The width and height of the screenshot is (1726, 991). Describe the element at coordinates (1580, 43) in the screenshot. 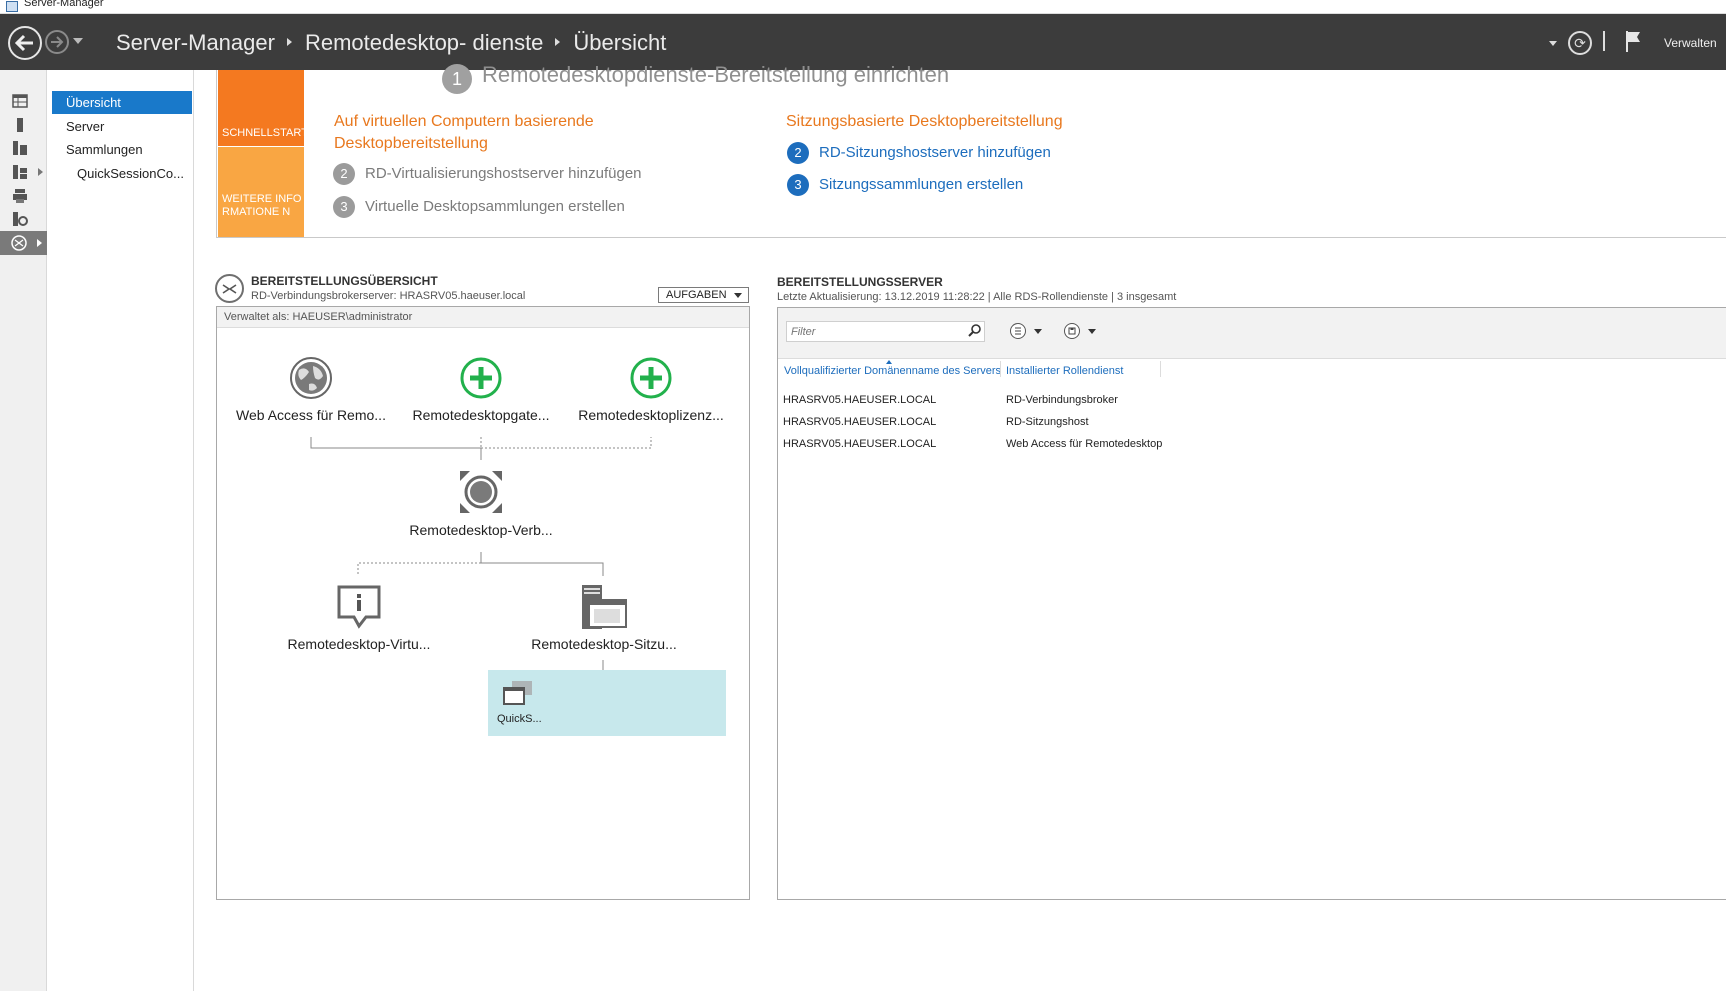

I see `refresh-icon: ⟳` at that location.